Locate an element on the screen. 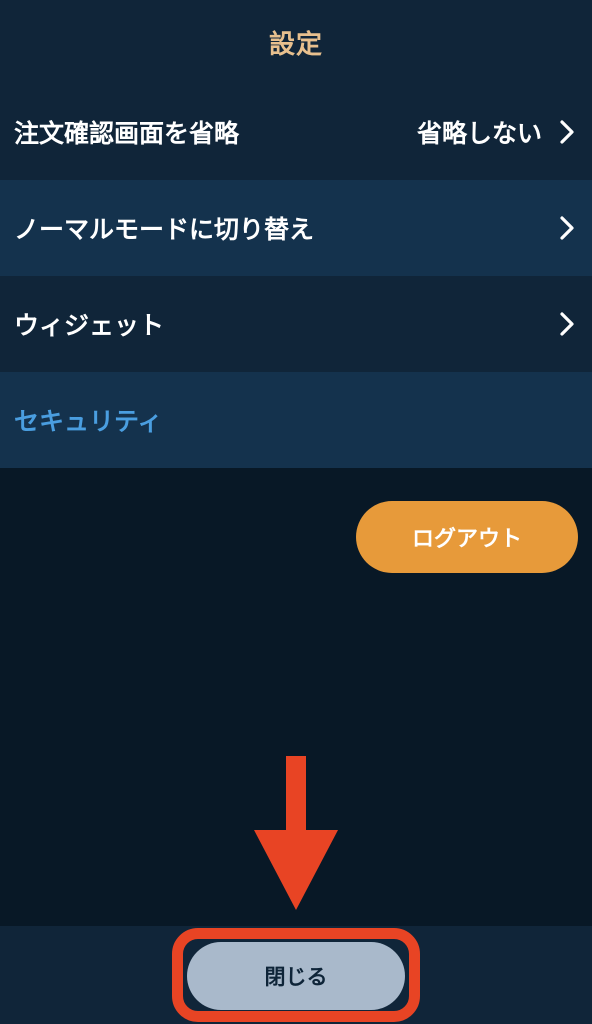 Image resolution: width=592 pixels, height=1024 pixels. header-bar: 設定 is located at coordinates (296, 42).